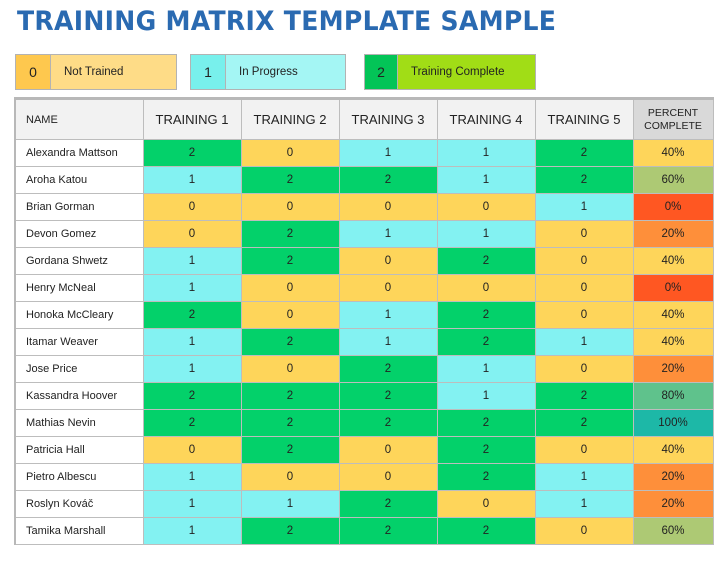 This screenshot has height=567, width=726. I want to click on employee-name: Mathias Nevin, so click(79, 423).